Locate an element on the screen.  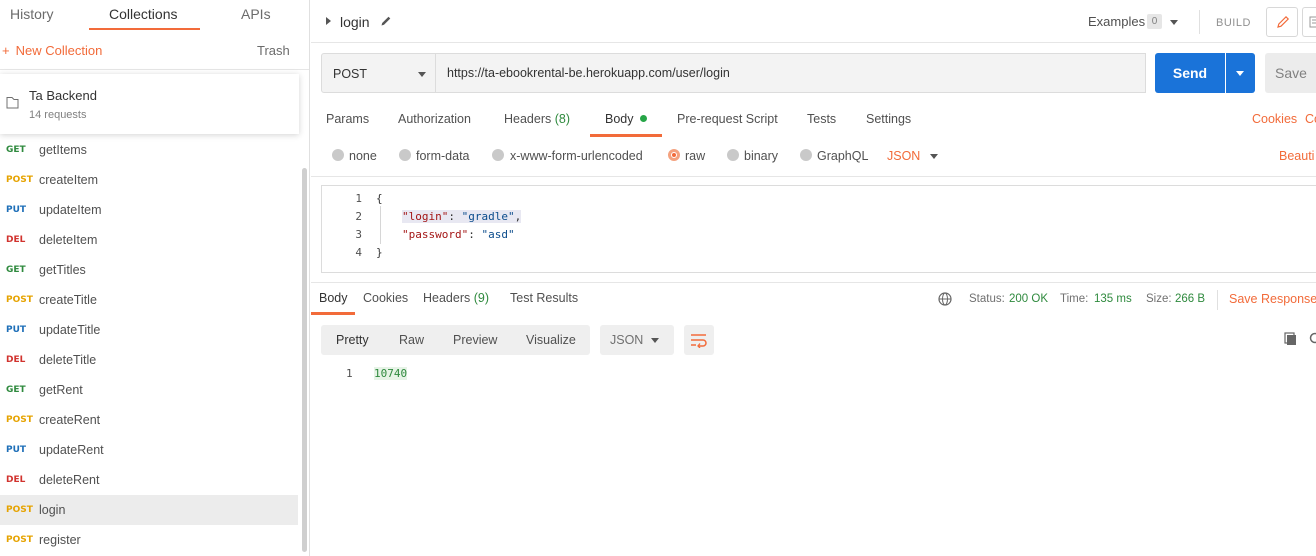
request-item-createrent: POST createRent is located at coordinates (149, 420).